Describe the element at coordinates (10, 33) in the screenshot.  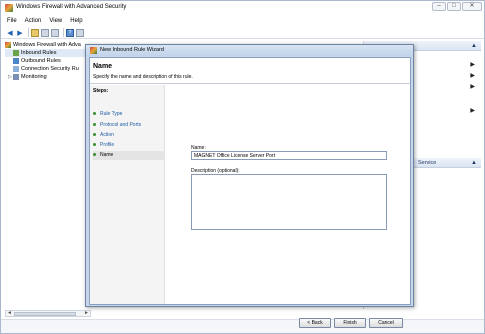
I see `back-arrow-icon: ◀` at that location.